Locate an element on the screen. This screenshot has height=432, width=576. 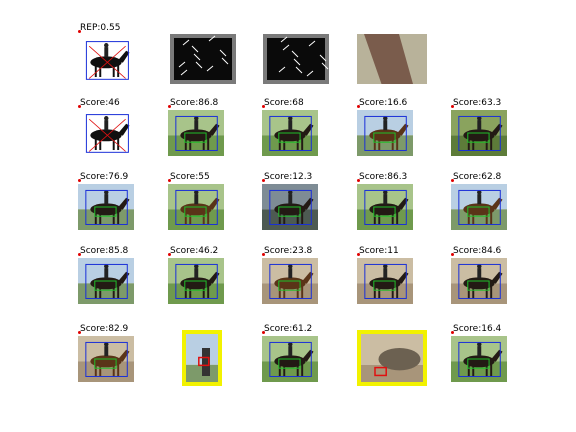
score-label: Score:61.2 is located at coordinates (288, 329).